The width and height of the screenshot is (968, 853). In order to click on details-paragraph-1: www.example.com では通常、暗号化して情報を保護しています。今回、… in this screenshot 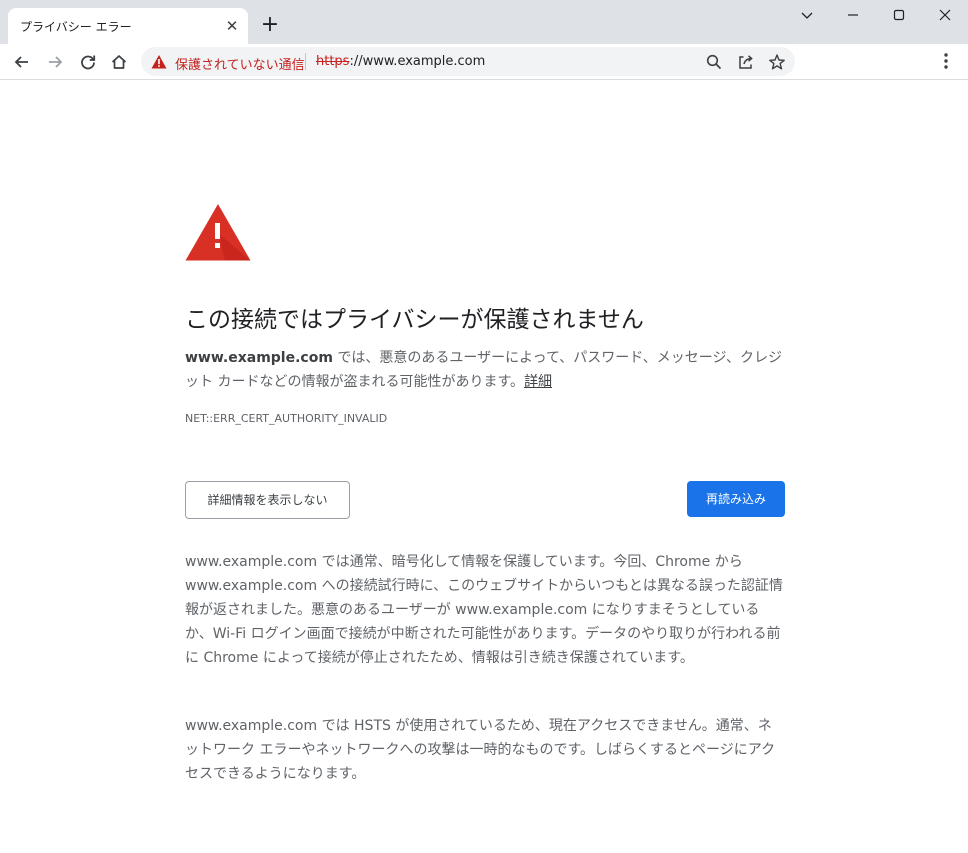, I will do `click(484, 610)`.